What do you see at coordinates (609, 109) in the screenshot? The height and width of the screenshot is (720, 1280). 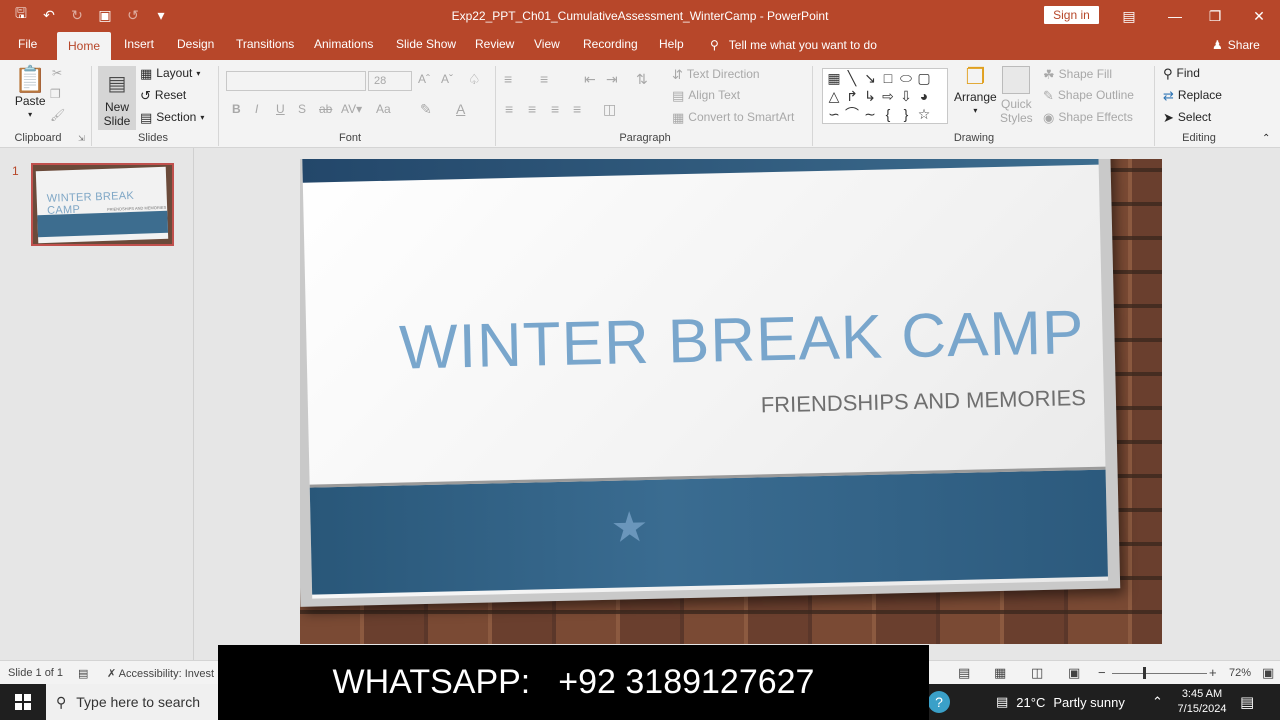 I see `columns-icon: ◫` at bounding box center [609, 109].